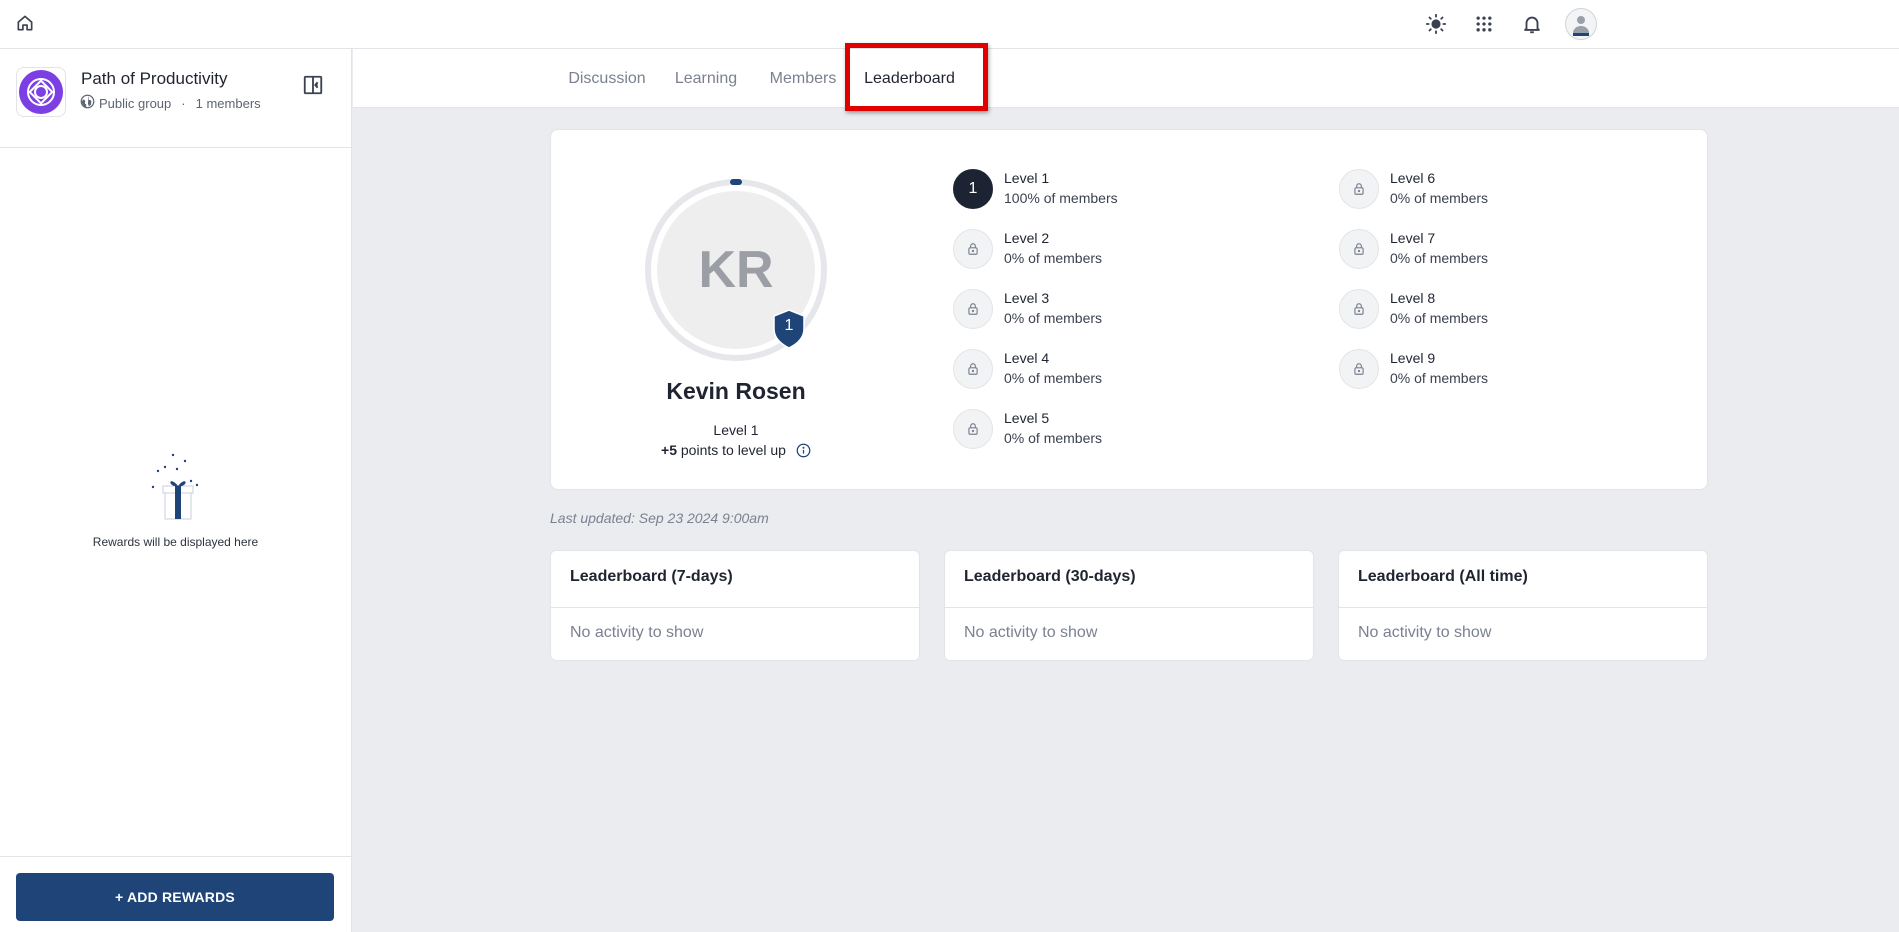 The height and width of the screenshot is (932, 1899). Describe the element at coordinates (1126, 78) in the screenshot. I see `tab-bar: Discussion Learning Members Leaderboard` at that location.